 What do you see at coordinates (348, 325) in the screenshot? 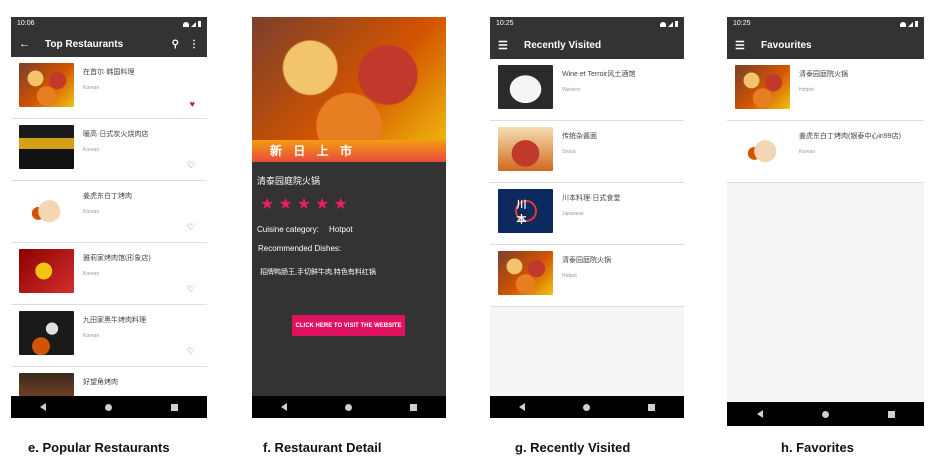
I see `visit-website-button: CLICK HERE TO VISIT THE WEBSITE` at bounding box center [348, 325].